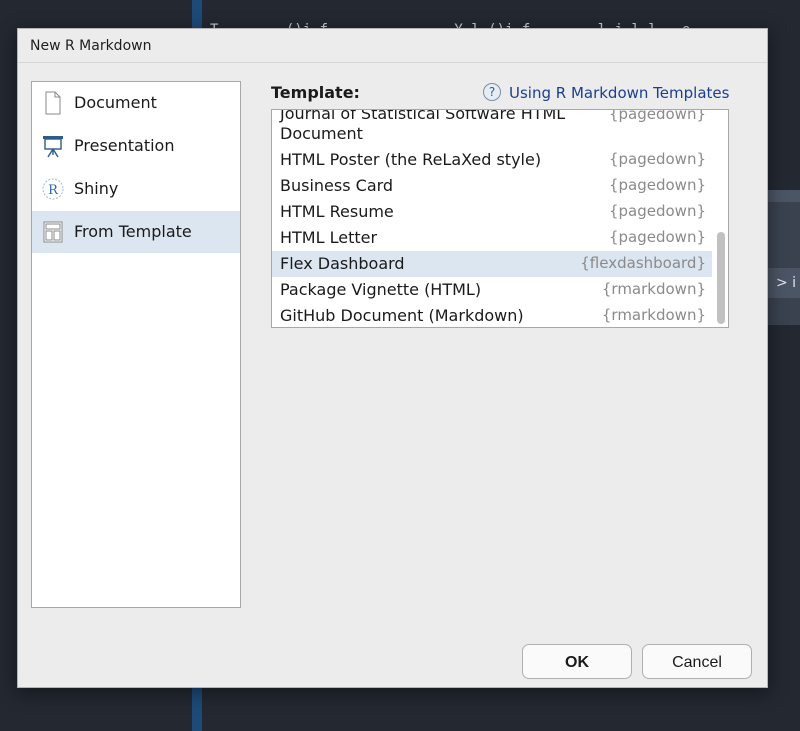  Describe the element at coordinates (784, 196) in the screenshot. I see `ide-side-panel-header` at that location.